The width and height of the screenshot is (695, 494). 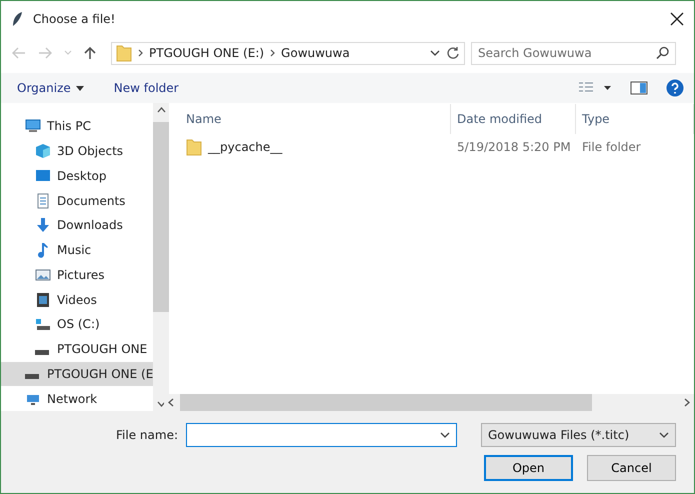 I want to click on computer-icon, so click(x=33, y=126).